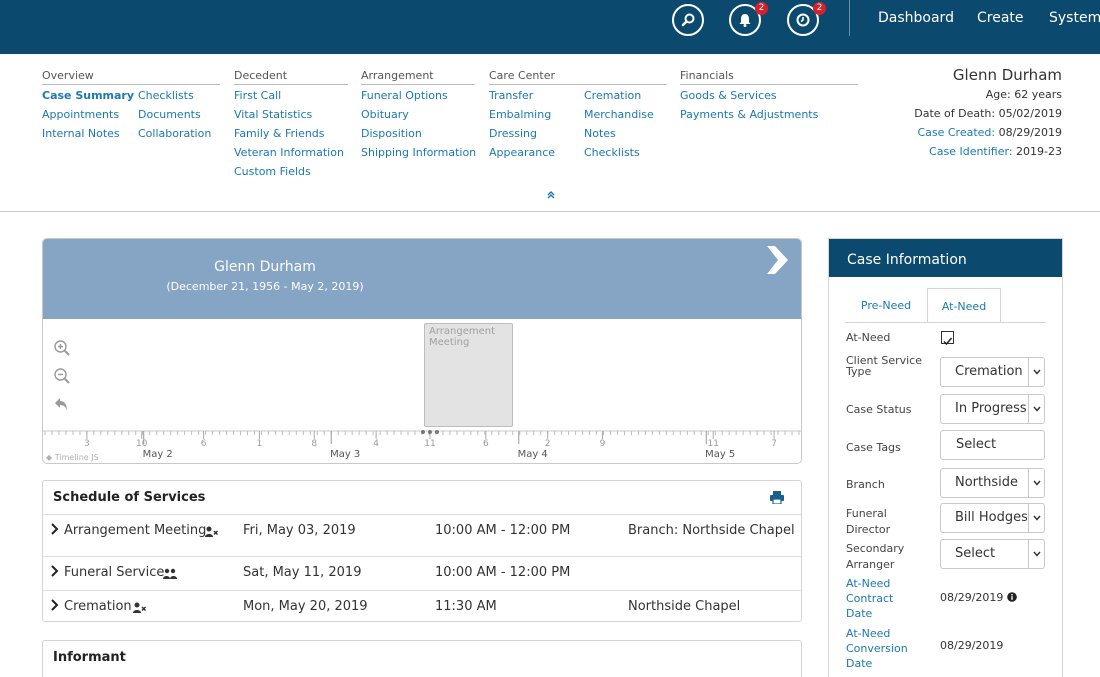 The height and width of the screenshot is (677, 1100). What do you see at coordinates (1012, 597) in the screenshot?
I see `info-icon` at bounding box center [1012, 597].